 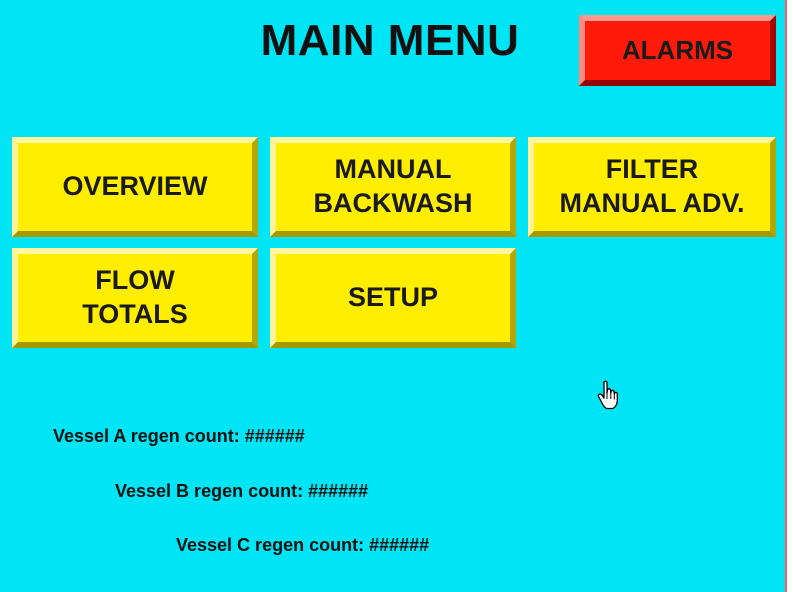 What do you see at coordinates (274, 436) in the screenshot?
I see `vessel-a-regen-value: ######` at bounding box center [274, 436].